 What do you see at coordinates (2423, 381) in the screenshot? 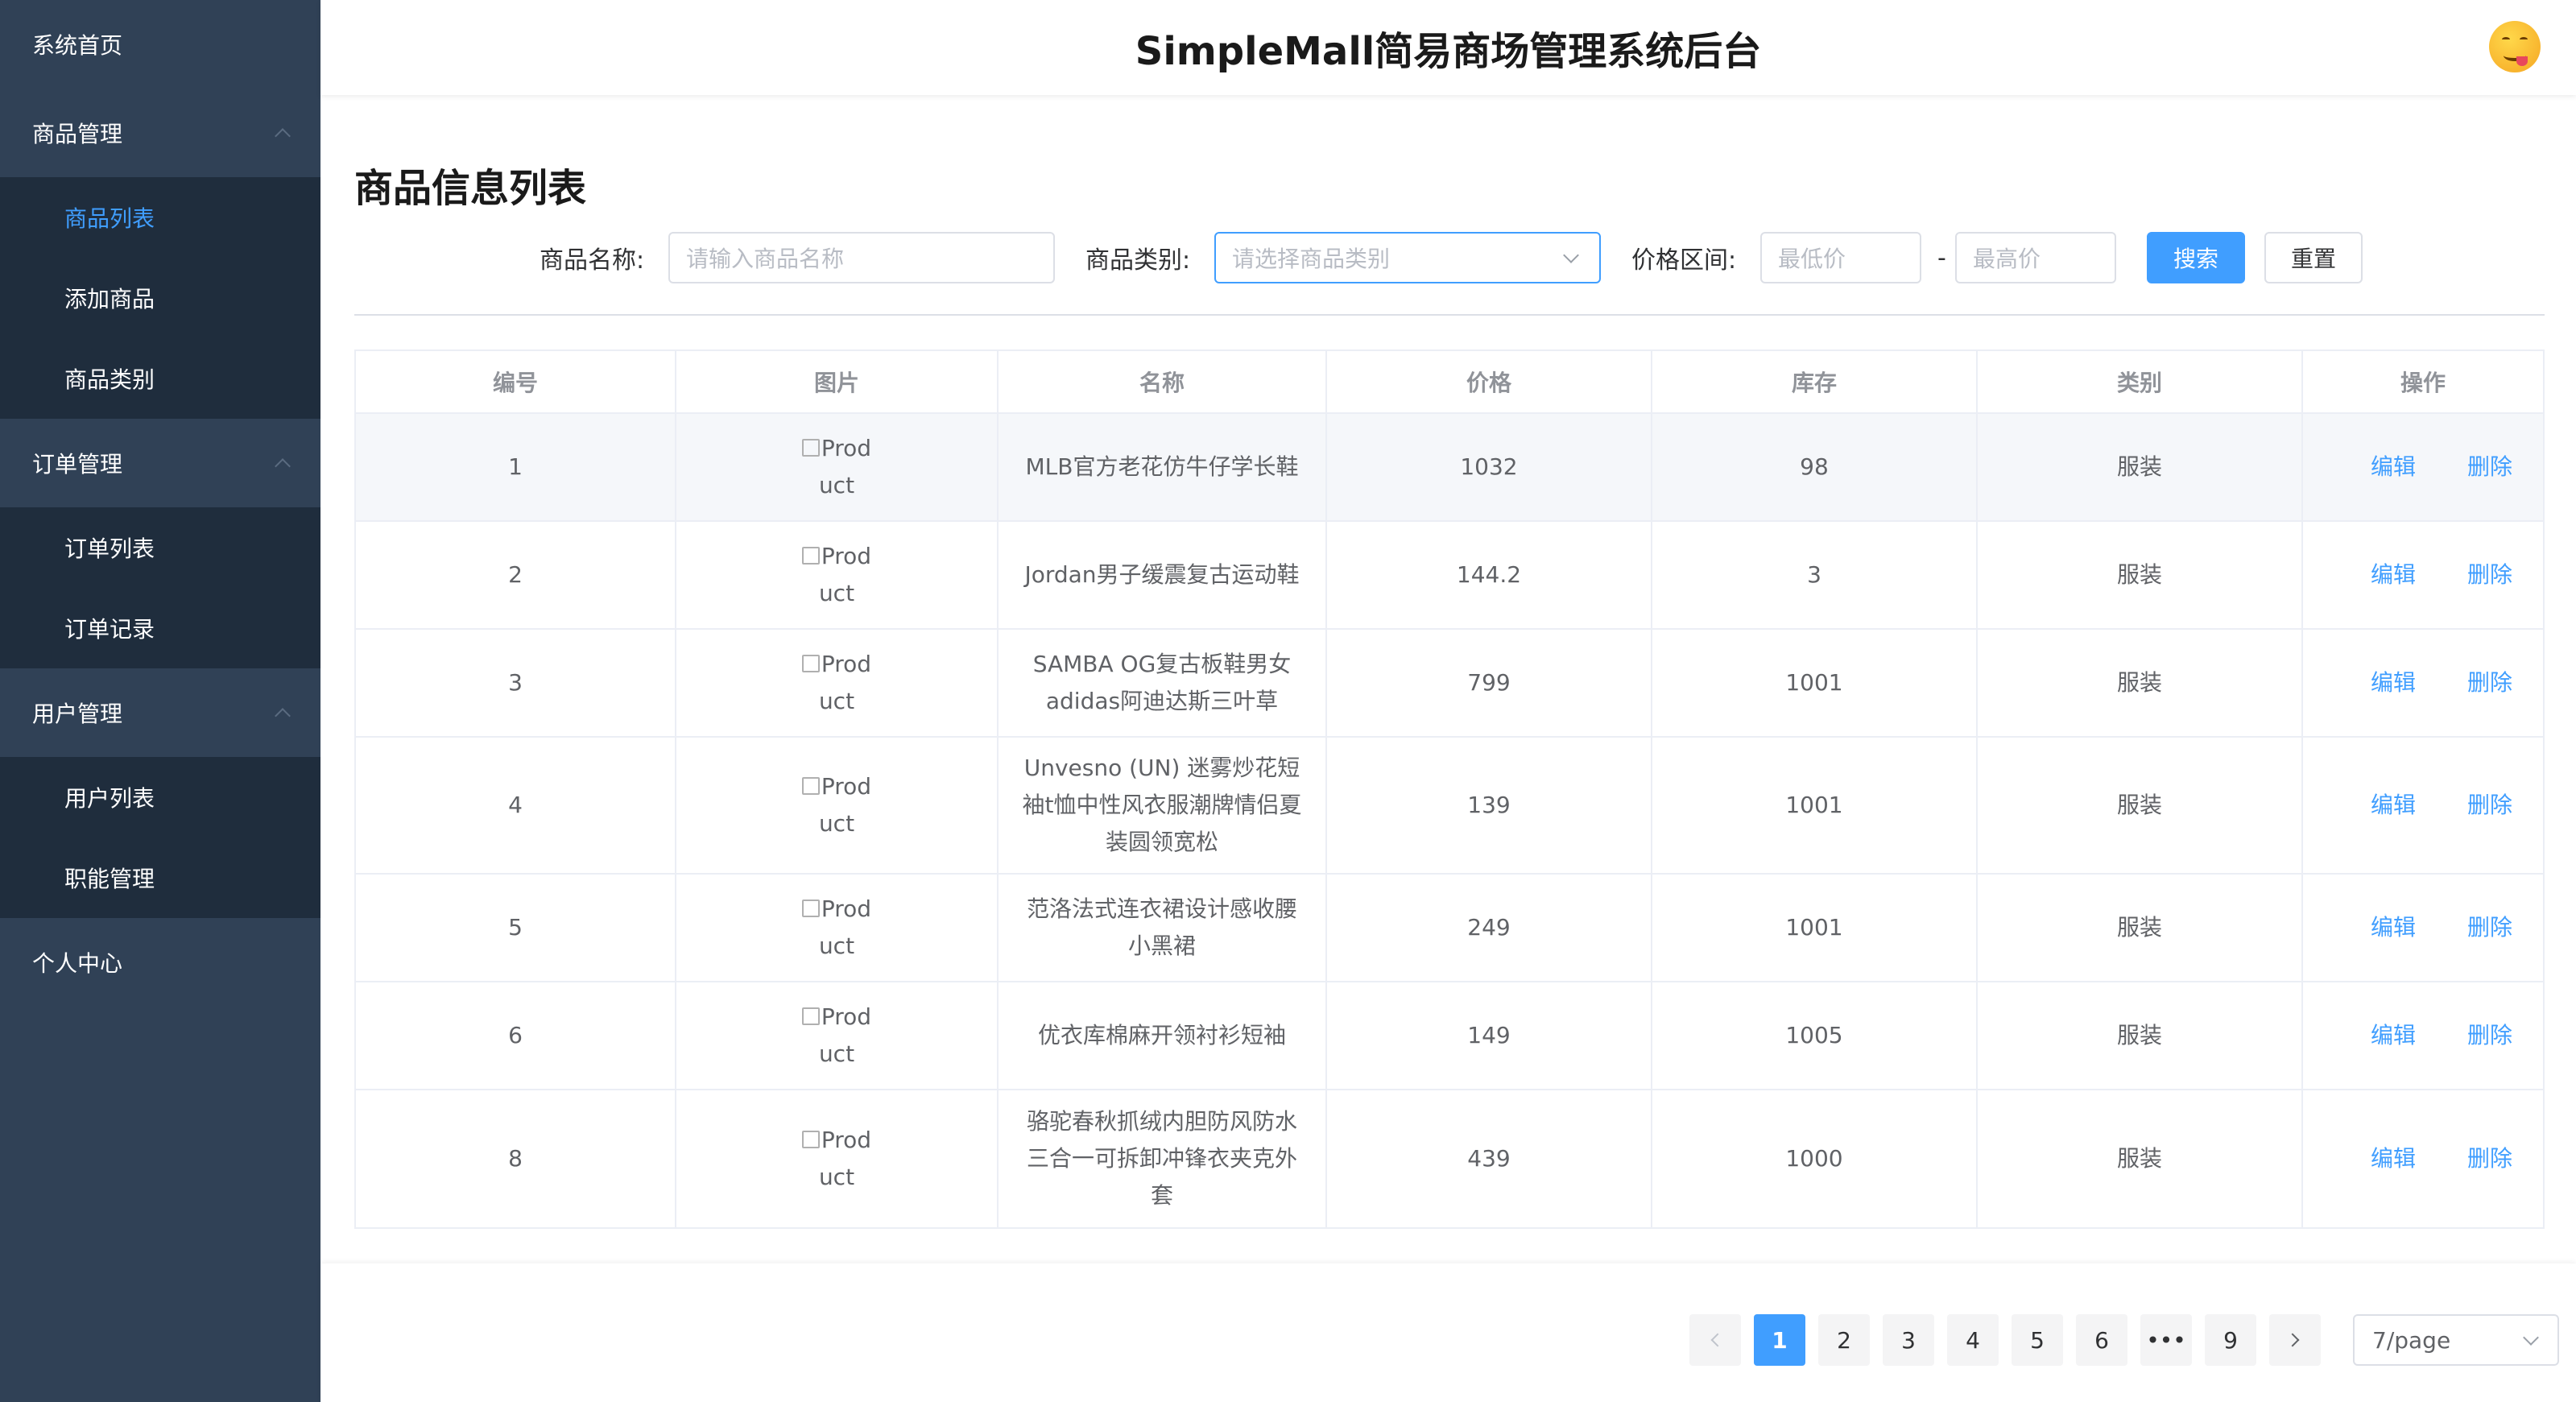
I see `column-header-actions: 操作` at bounding box center [2423, 381].